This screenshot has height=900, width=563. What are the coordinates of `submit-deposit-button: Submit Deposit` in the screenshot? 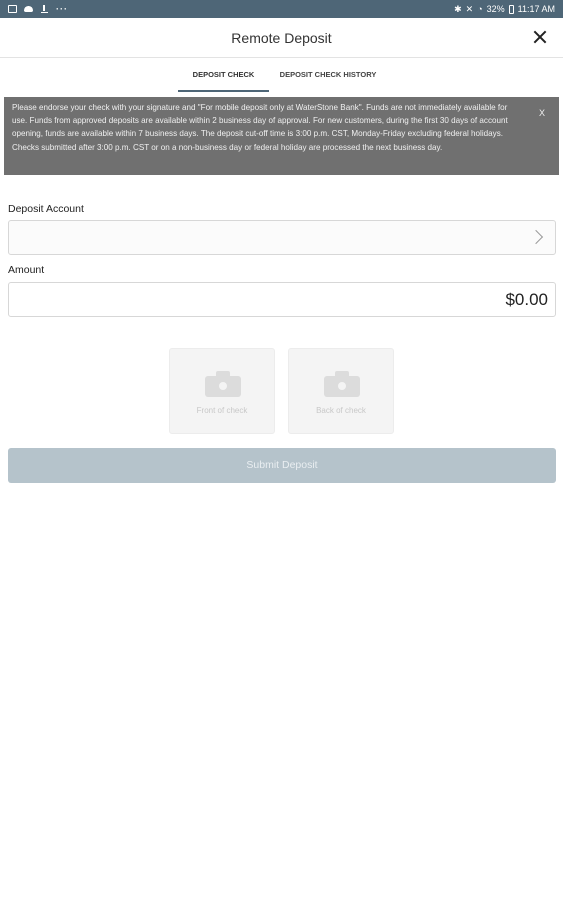 It's located at (282, 465).